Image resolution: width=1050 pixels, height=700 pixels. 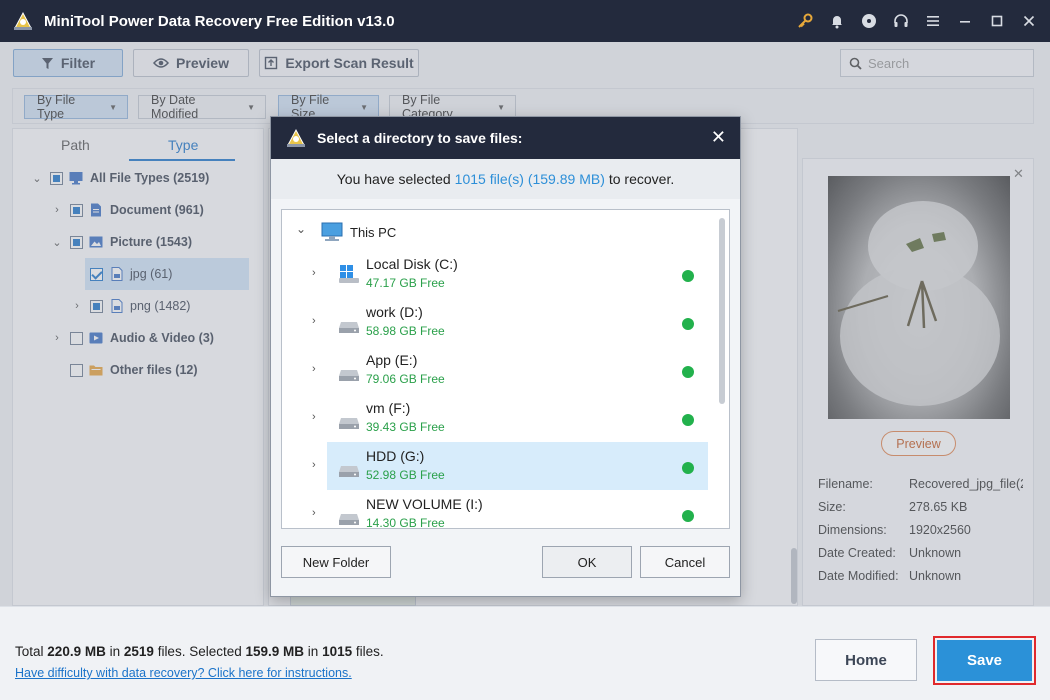 What do you see at coordinates (405, 475) in the screenshot?
I see `drive-free-space: 52.98 GB Free` at bounding box center [405, 475].